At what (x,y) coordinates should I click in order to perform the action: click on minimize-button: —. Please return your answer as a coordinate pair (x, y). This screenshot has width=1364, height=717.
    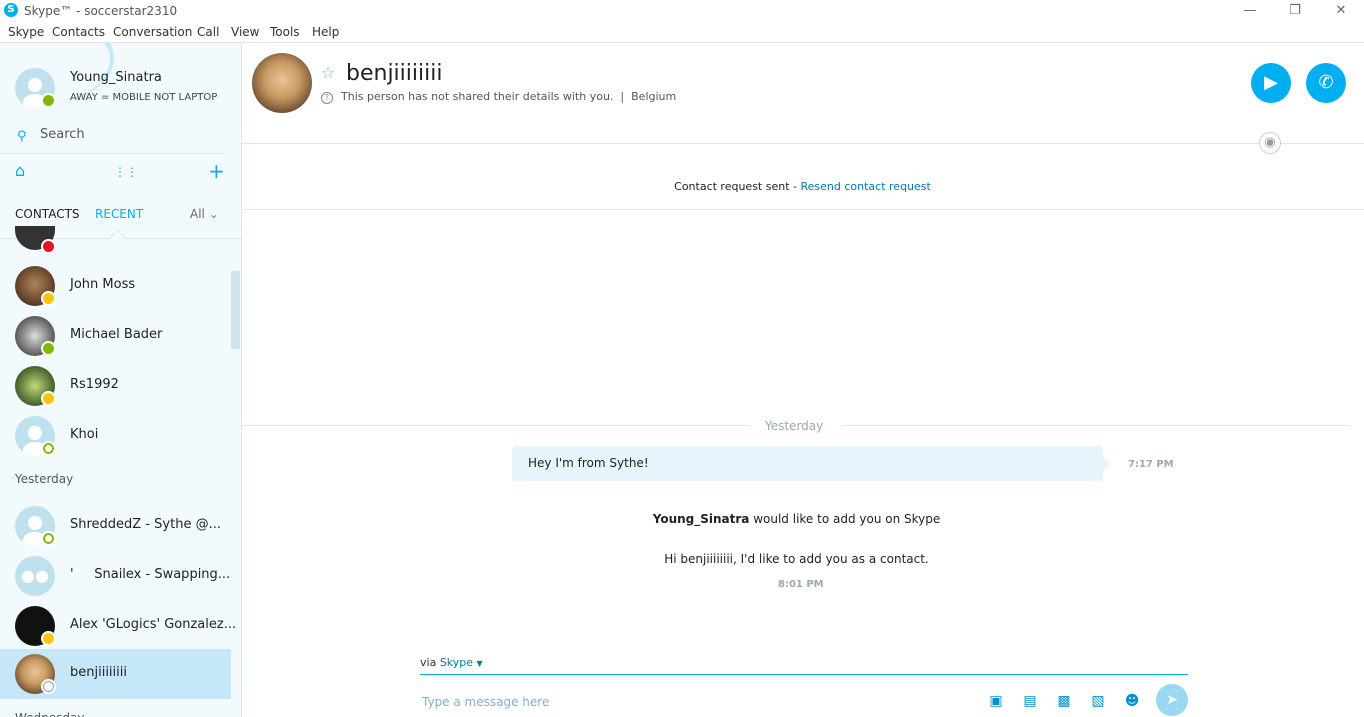
    Looking at the image, I should click on (1250, 11).